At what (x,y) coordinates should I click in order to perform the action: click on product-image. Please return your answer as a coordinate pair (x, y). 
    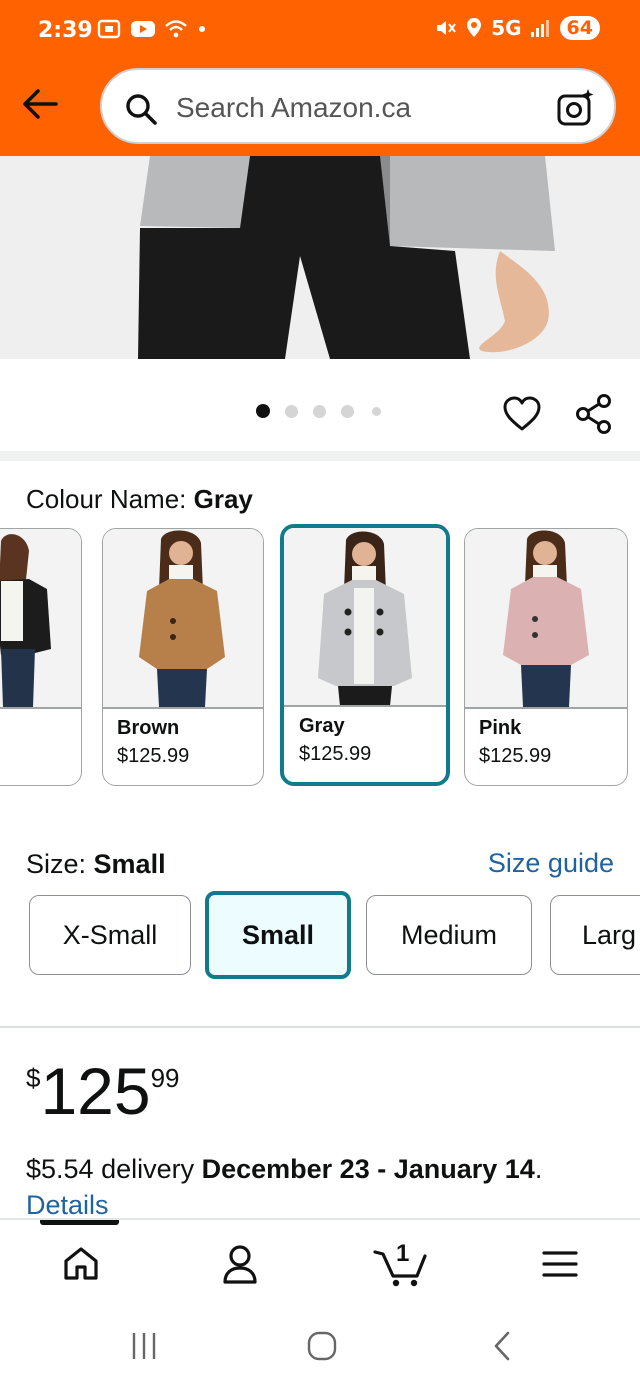
    Looking at the image, I should click on (320, 257).